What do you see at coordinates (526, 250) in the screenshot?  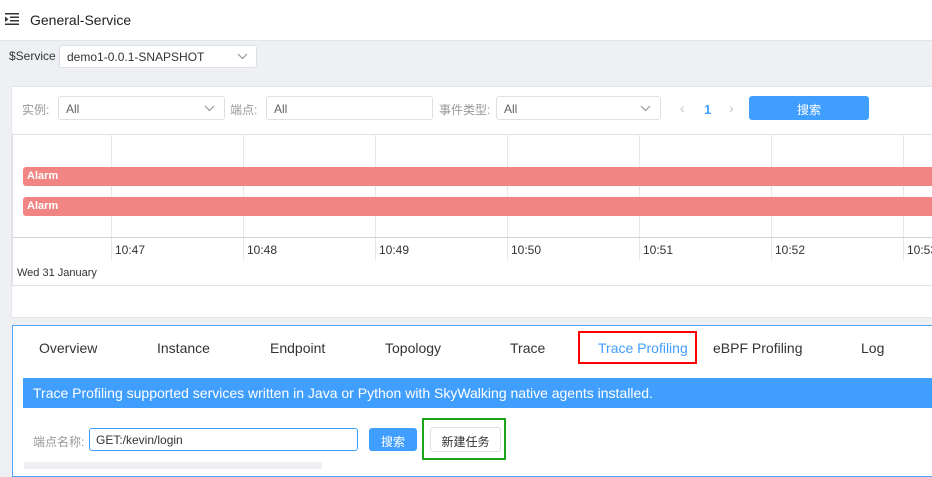 I see `timeline-tick: 10:50` at bounding box center [526, 250].